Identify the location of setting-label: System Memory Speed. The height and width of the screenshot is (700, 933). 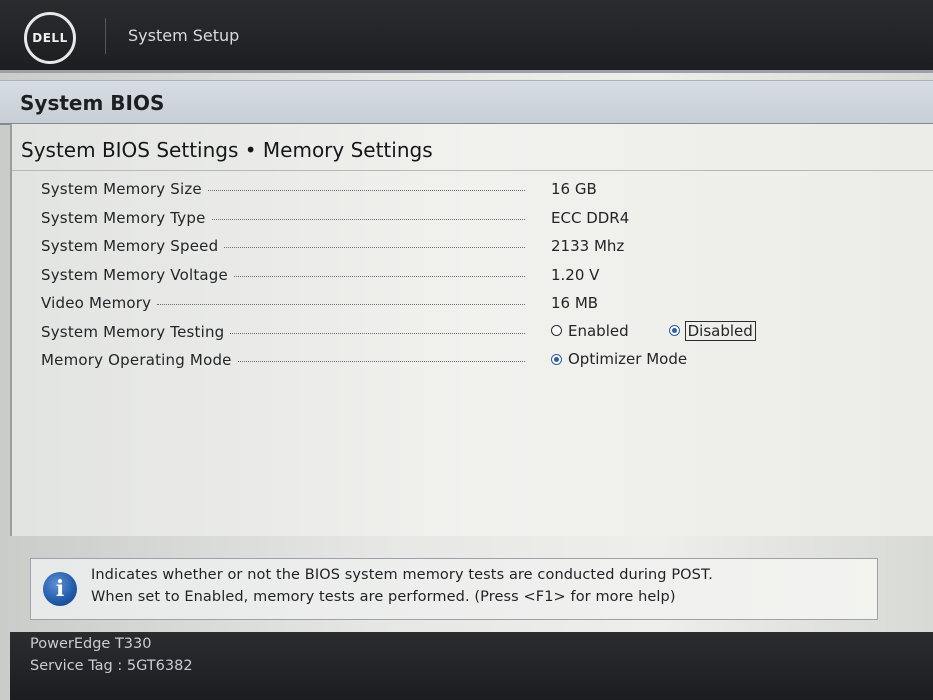
(130, 246).